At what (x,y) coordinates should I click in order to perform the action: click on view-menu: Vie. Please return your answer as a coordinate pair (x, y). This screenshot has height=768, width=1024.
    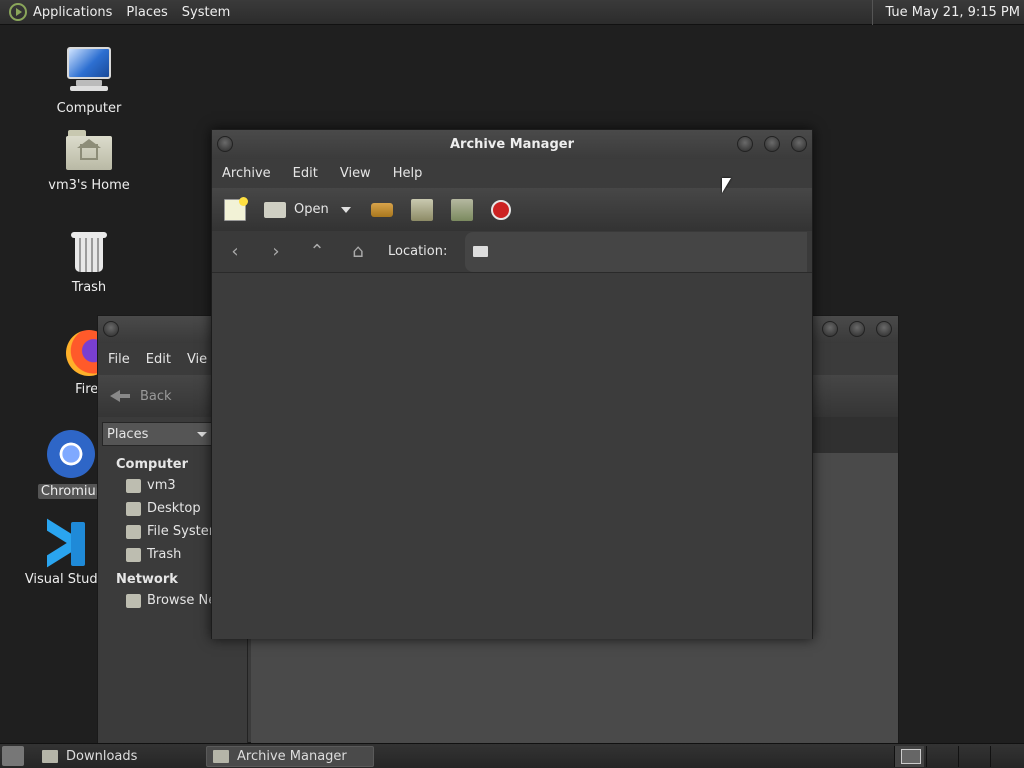
    Looking at the image, I should click on (197, 359).